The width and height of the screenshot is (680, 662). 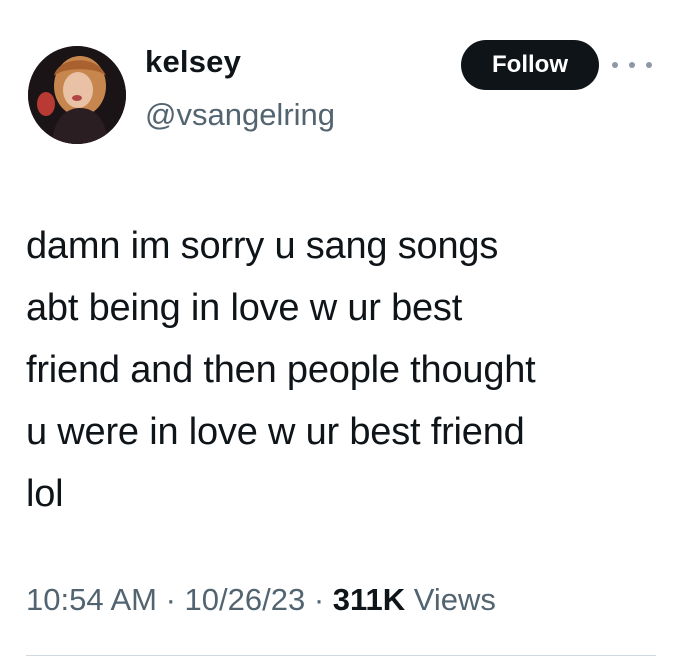 I want to click on divider, so click(x=341, y=655).